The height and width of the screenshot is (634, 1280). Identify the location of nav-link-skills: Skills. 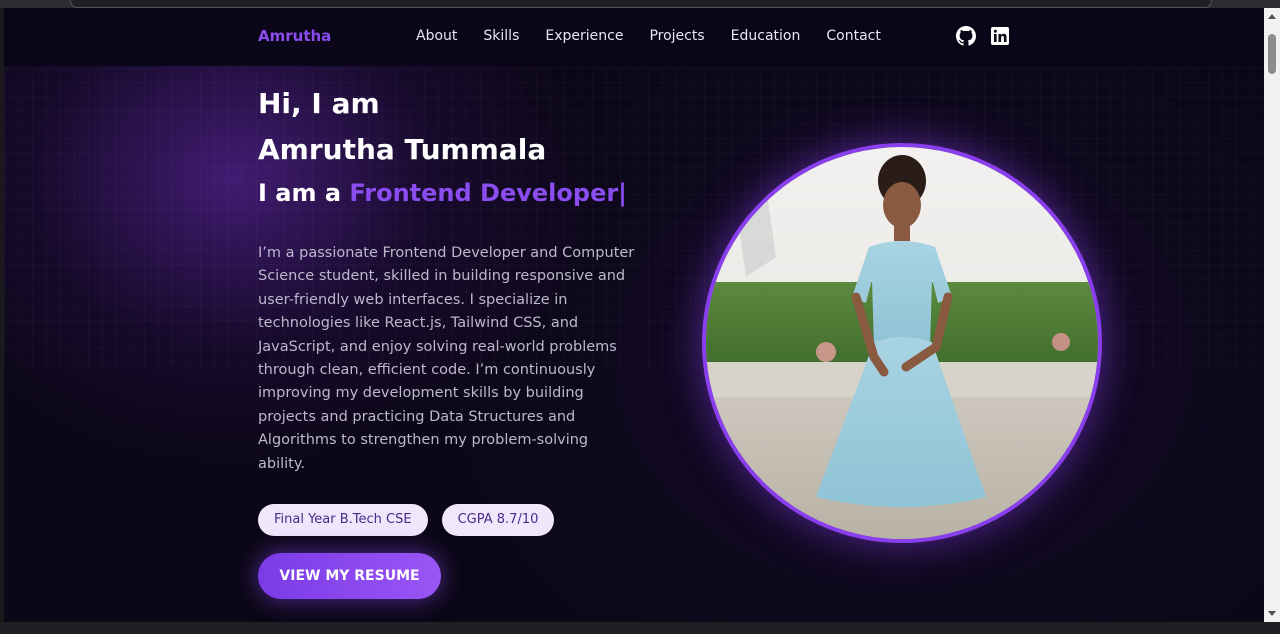
(501, 36).